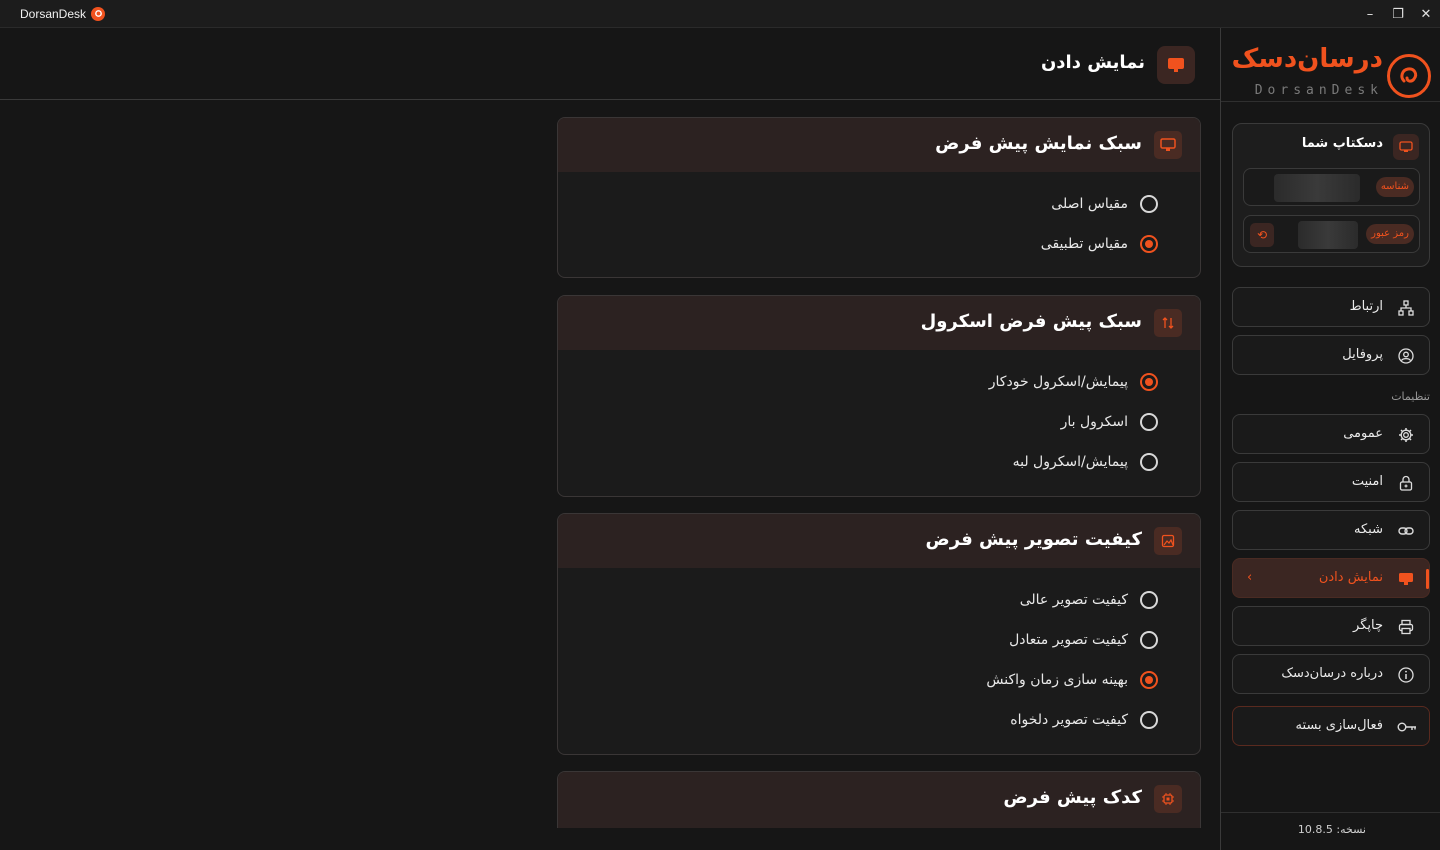 The width and height of the screenshot is (1440, 850). I want to click on radio-optimize-latency: بهینه سازی زمان واکنش, so click(1072, 680).